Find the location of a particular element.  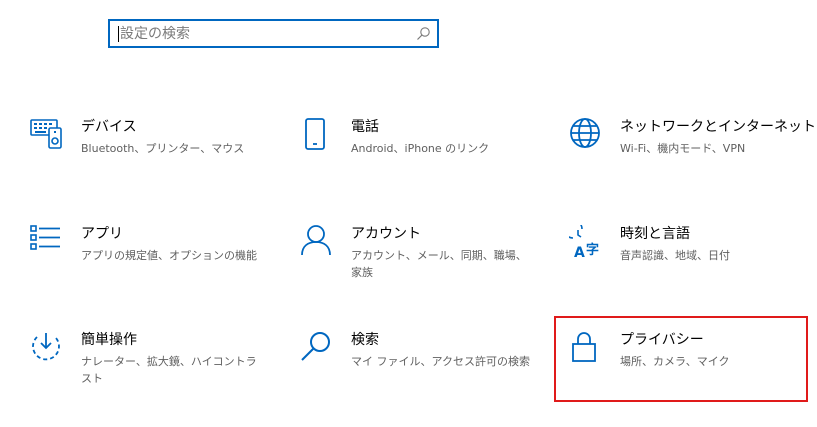

tile-title: デバイス is located at coordinates (109, 127).